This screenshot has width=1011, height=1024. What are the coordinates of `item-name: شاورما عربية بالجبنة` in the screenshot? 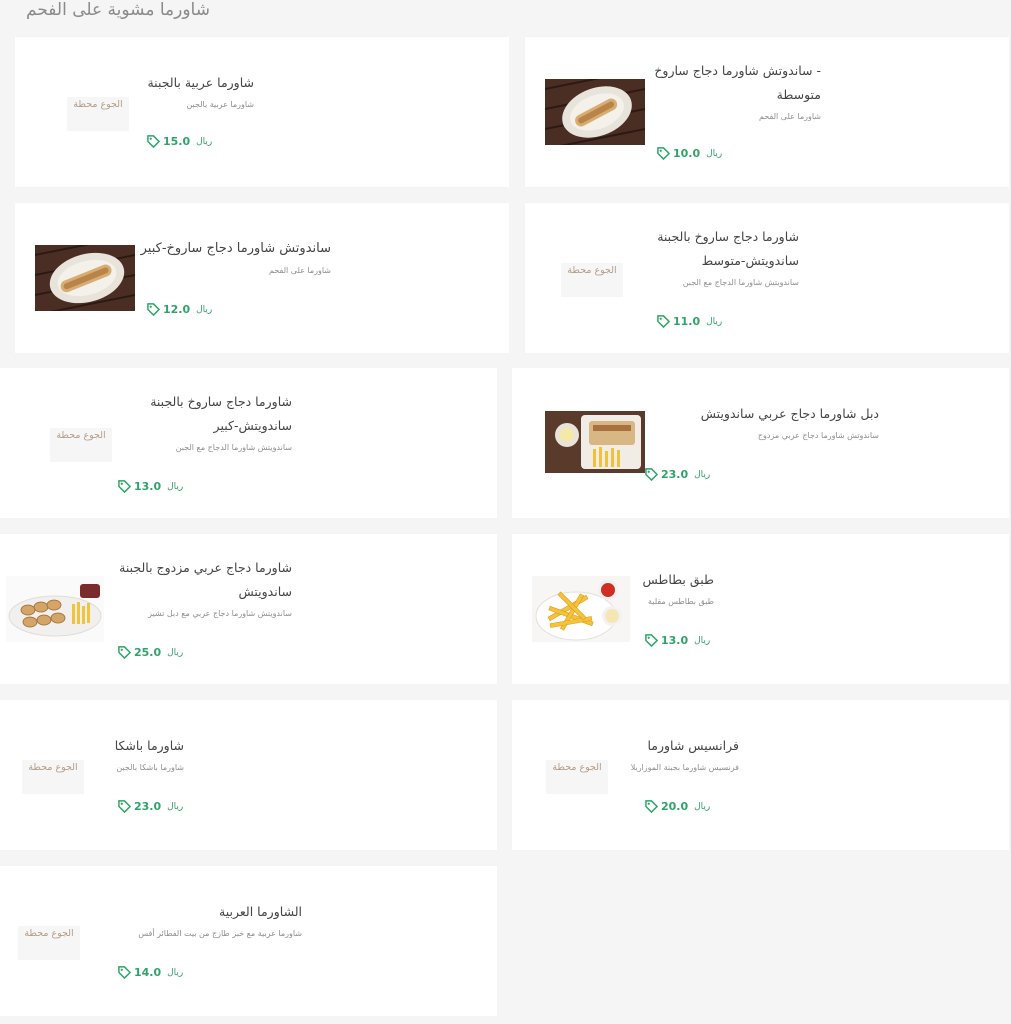 It's located at (200, 82).